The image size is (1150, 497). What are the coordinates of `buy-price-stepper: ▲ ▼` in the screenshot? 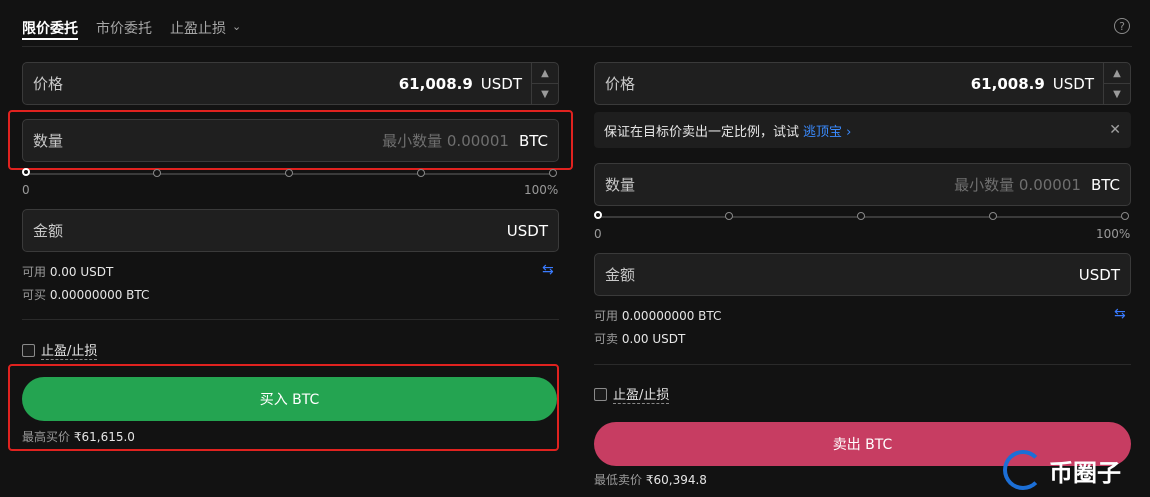 It's located at (544, 83).